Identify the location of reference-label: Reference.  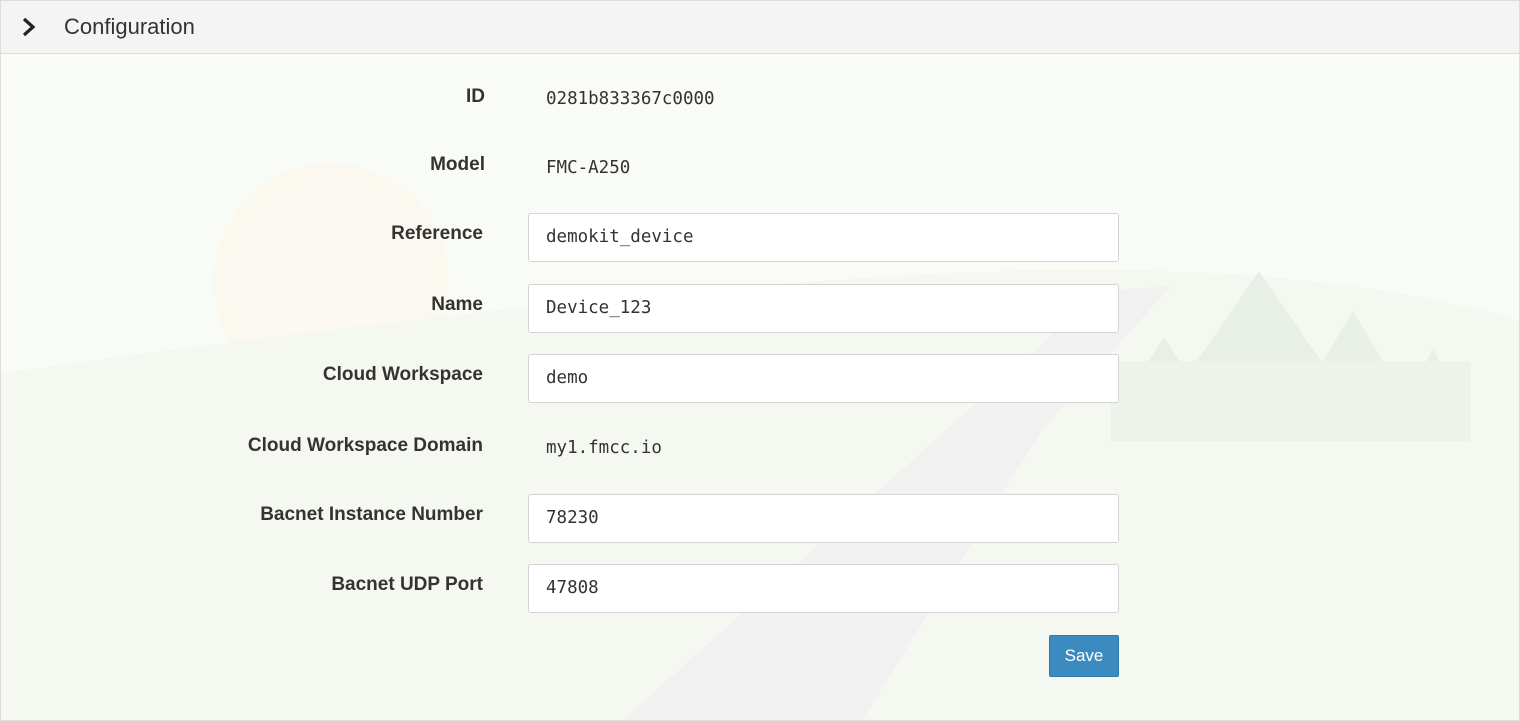
(437, 233).